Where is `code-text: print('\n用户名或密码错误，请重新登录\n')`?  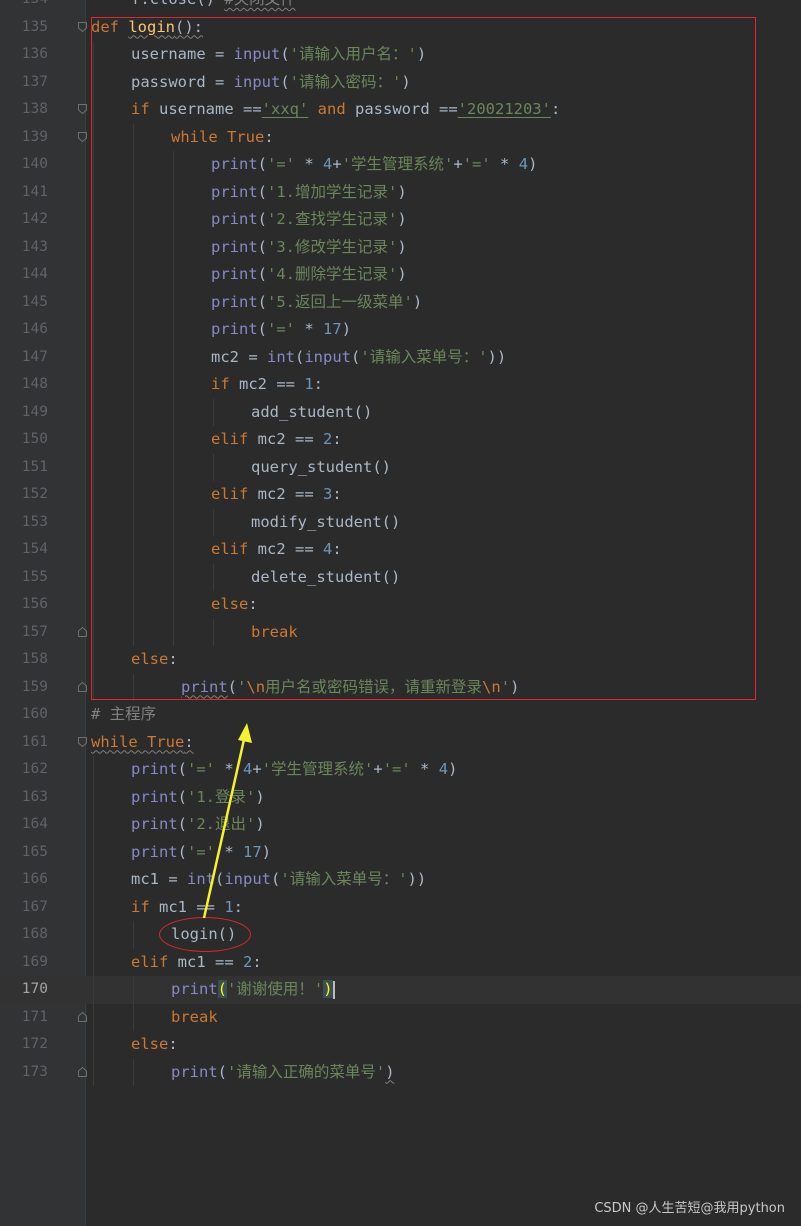
code-text: print('\n用户名或密码错误，请重新登录\n') is located at coordinates (350, 688).